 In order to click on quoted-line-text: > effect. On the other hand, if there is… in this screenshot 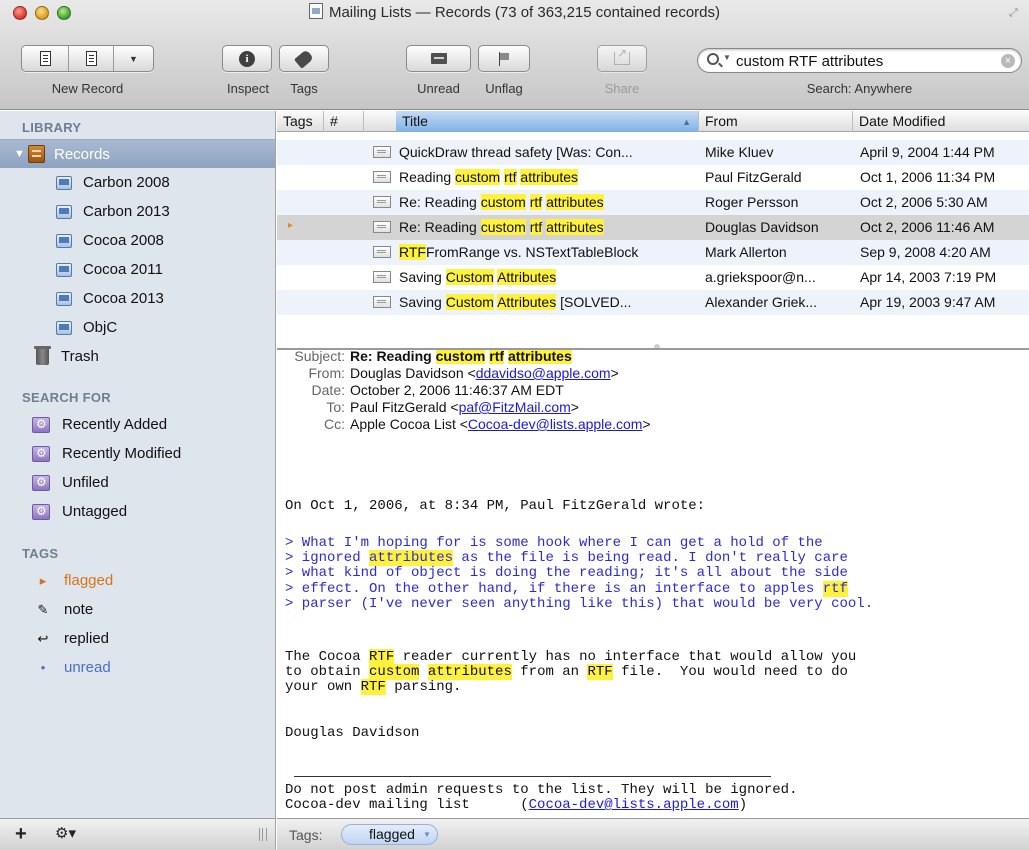, I will do `click(554, 588)`.